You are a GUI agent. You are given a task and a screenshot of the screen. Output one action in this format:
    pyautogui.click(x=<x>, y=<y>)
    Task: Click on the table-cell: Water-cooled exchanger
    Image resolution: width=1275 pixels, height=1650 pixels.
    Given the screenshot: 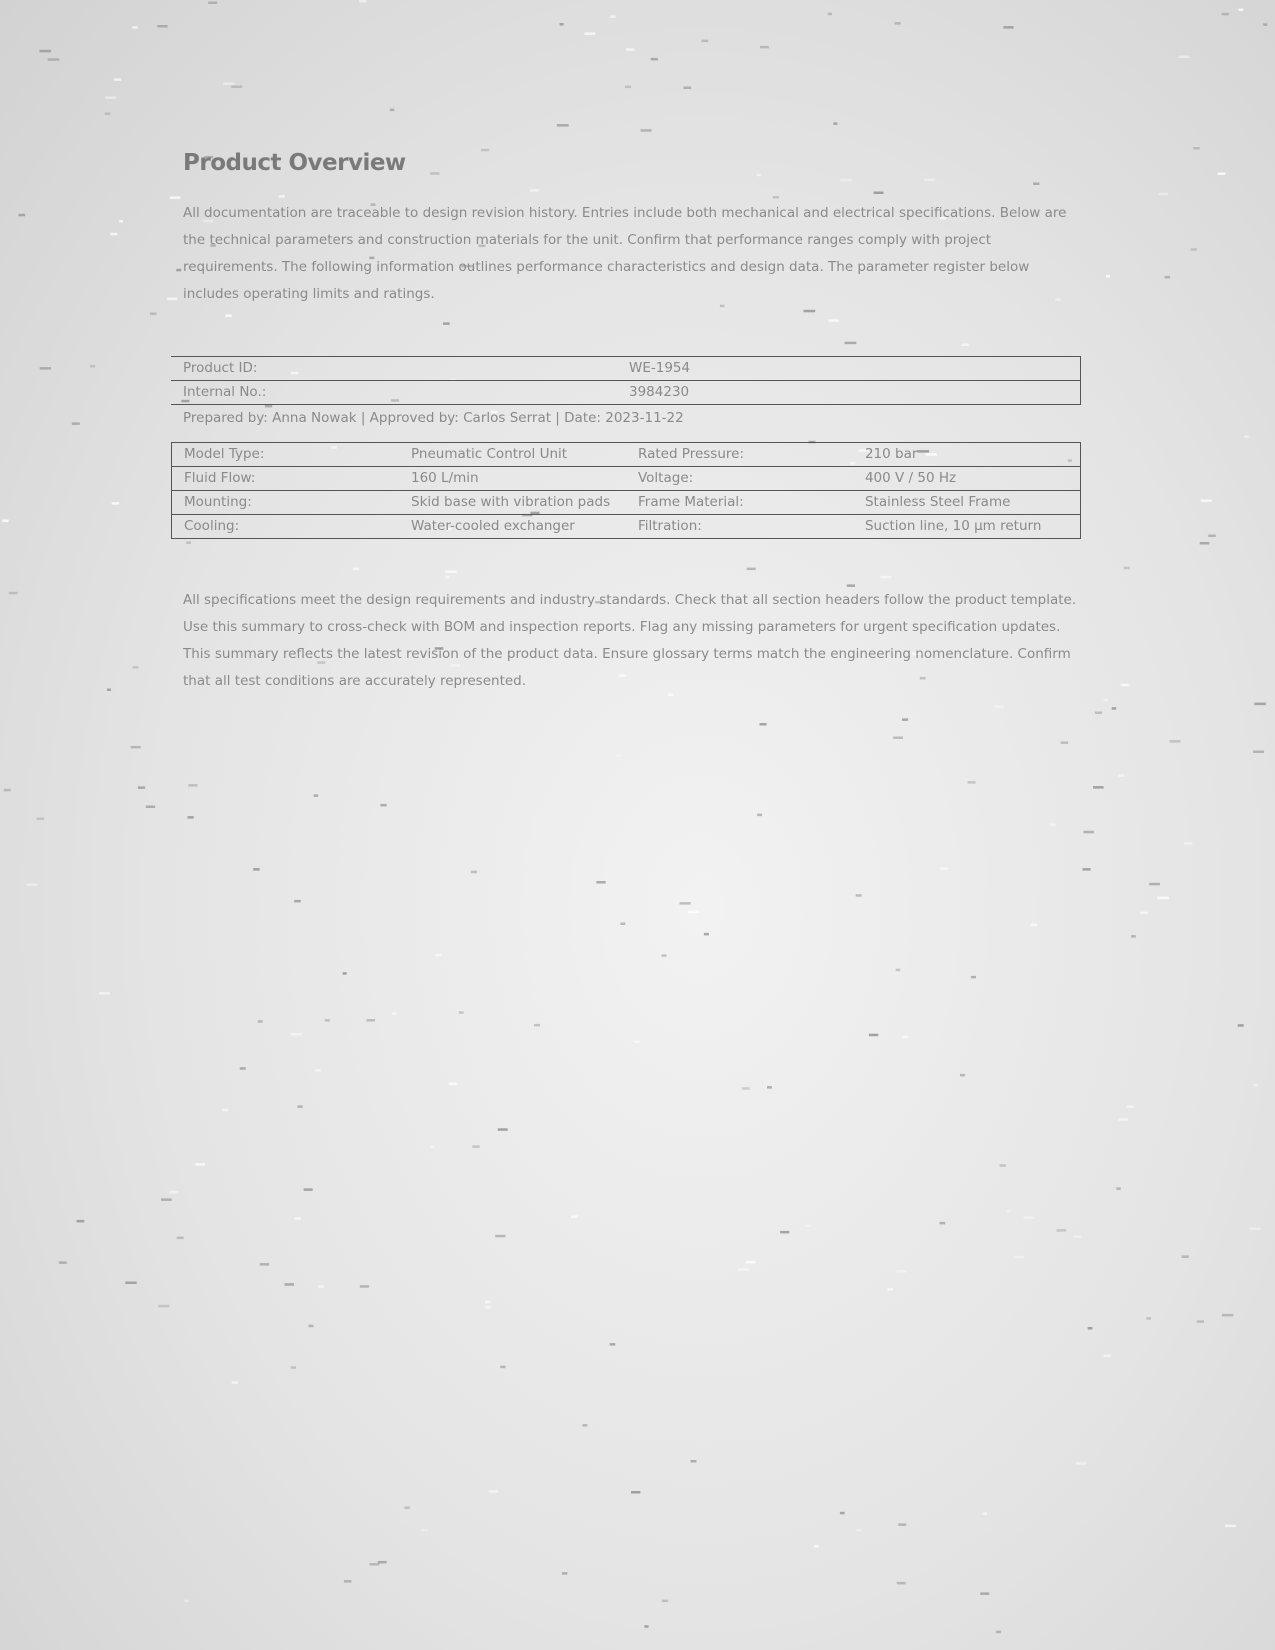 What is the action you would take?
    pyautogui.click(x=512, y=526)
    